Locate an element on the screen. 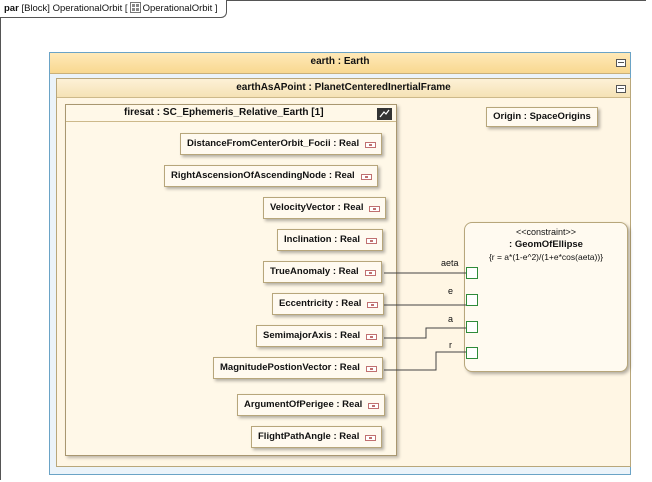 The height and width of the screenshot is (482, 652). port-label-e: e is located at coordinates (451, 291).